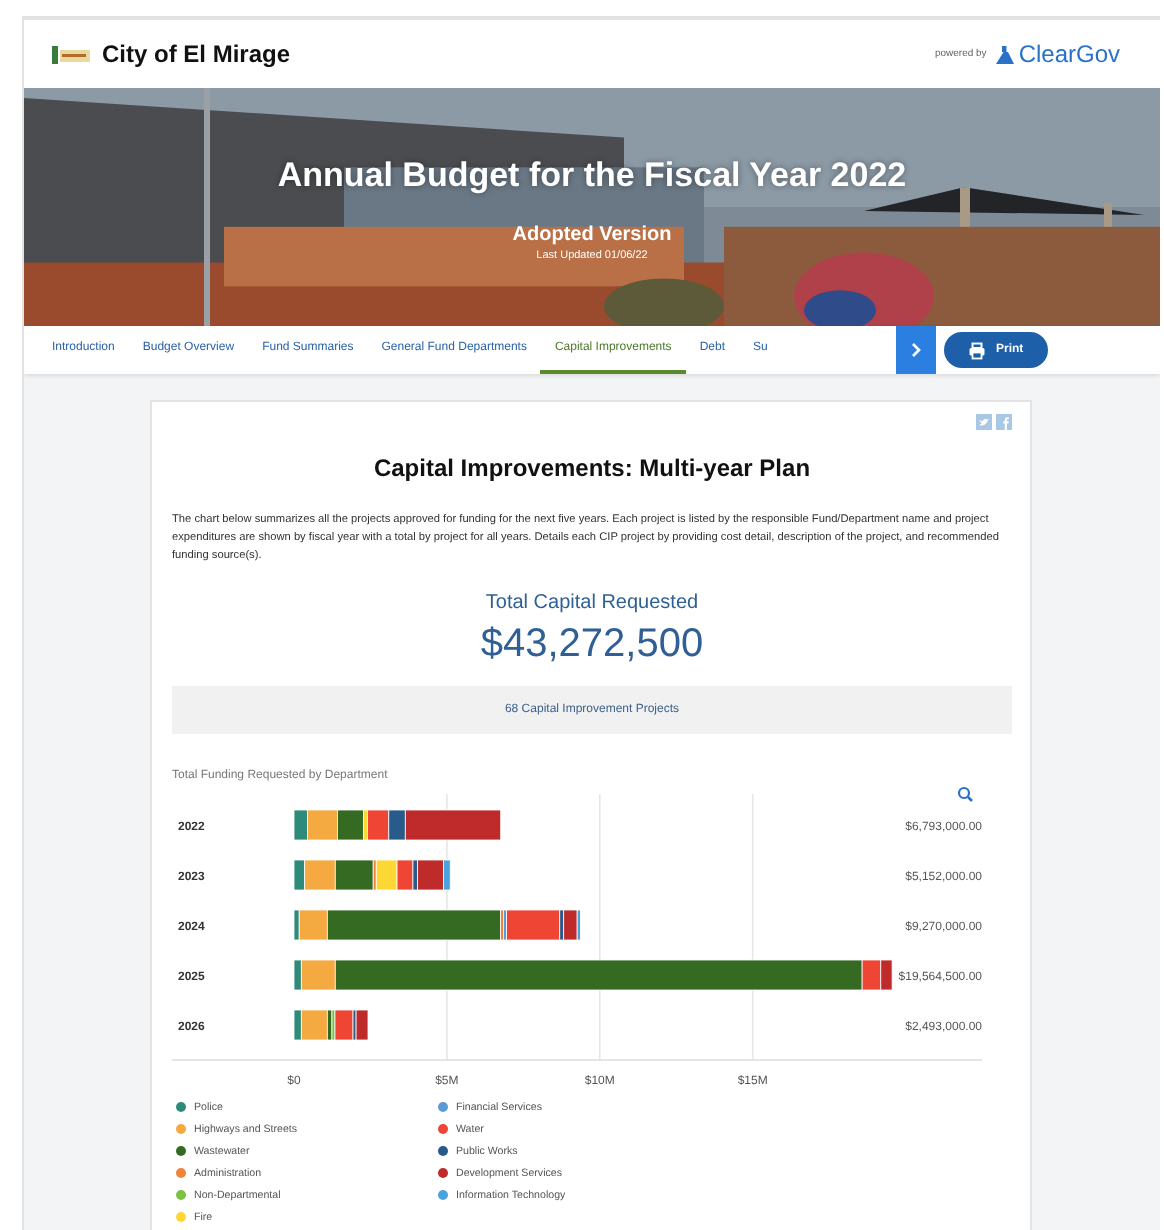 The width and height of the screenshot is (1164, 1230). I want to click on city-name: City of El Mirage, so click(196, 54).